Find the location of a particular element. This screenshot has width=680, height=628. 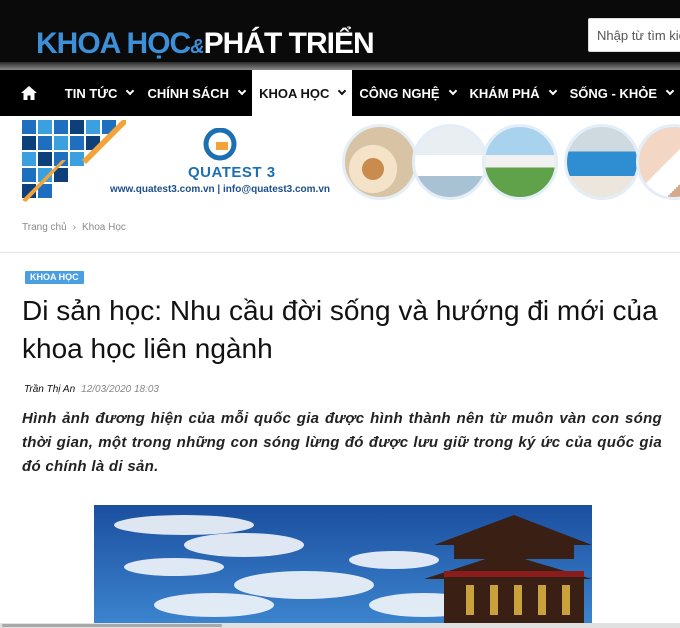

banner-photo-lab is located at coordinates (380, 162).